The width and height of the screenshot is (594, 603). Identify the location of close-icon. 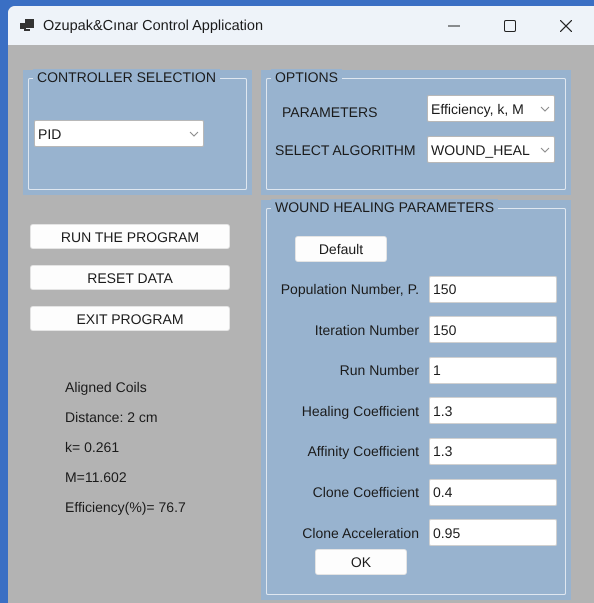
(566, 26).